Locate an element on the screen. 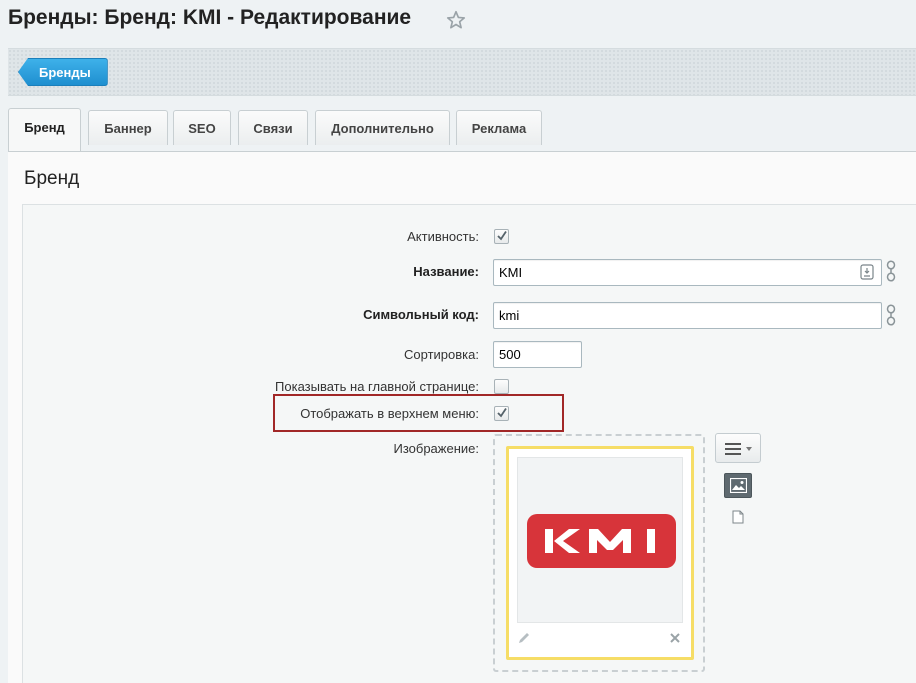 This screenshot has width=916, height=683. tab-brand: Бренд is located at coordinates (44, 130).